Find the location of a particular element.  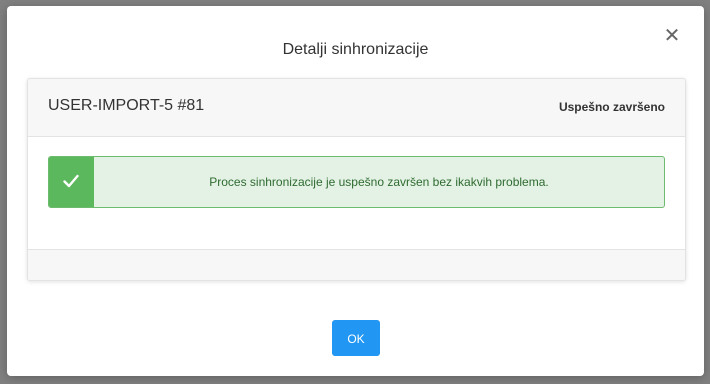

close-icon: ✕ is located at coordinates (672, 36).